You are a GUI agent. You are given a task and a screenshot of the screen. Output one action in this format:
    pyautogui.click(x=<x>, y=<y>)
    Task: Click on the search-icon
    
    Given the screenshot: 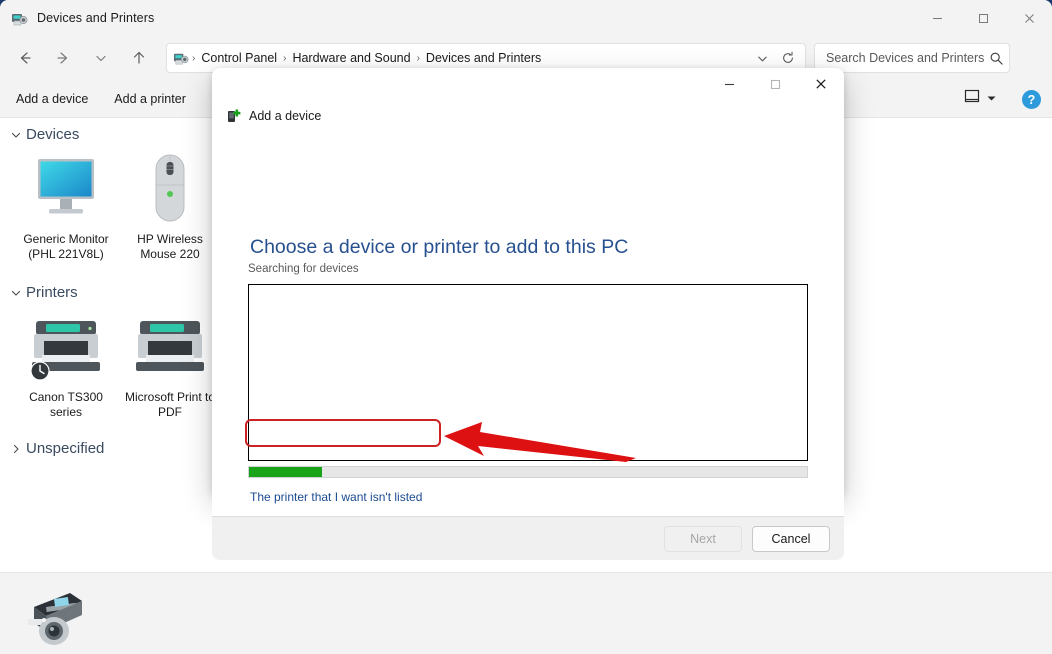 What is the action you would take?
    pyautogui.click(x=996, y=58)
    